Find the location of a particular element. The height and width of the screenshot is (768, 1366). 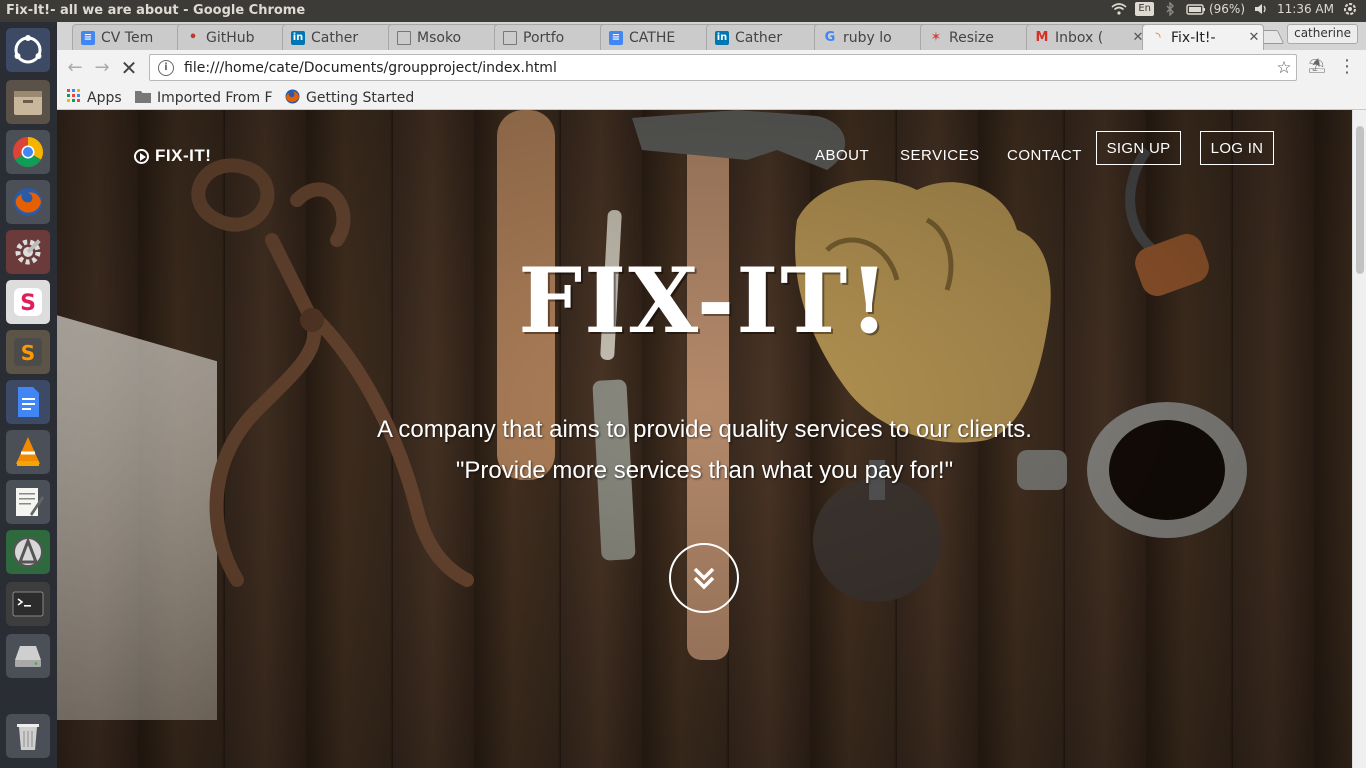

extension-icon: ⛱ is located at coordinates (1317, 68).